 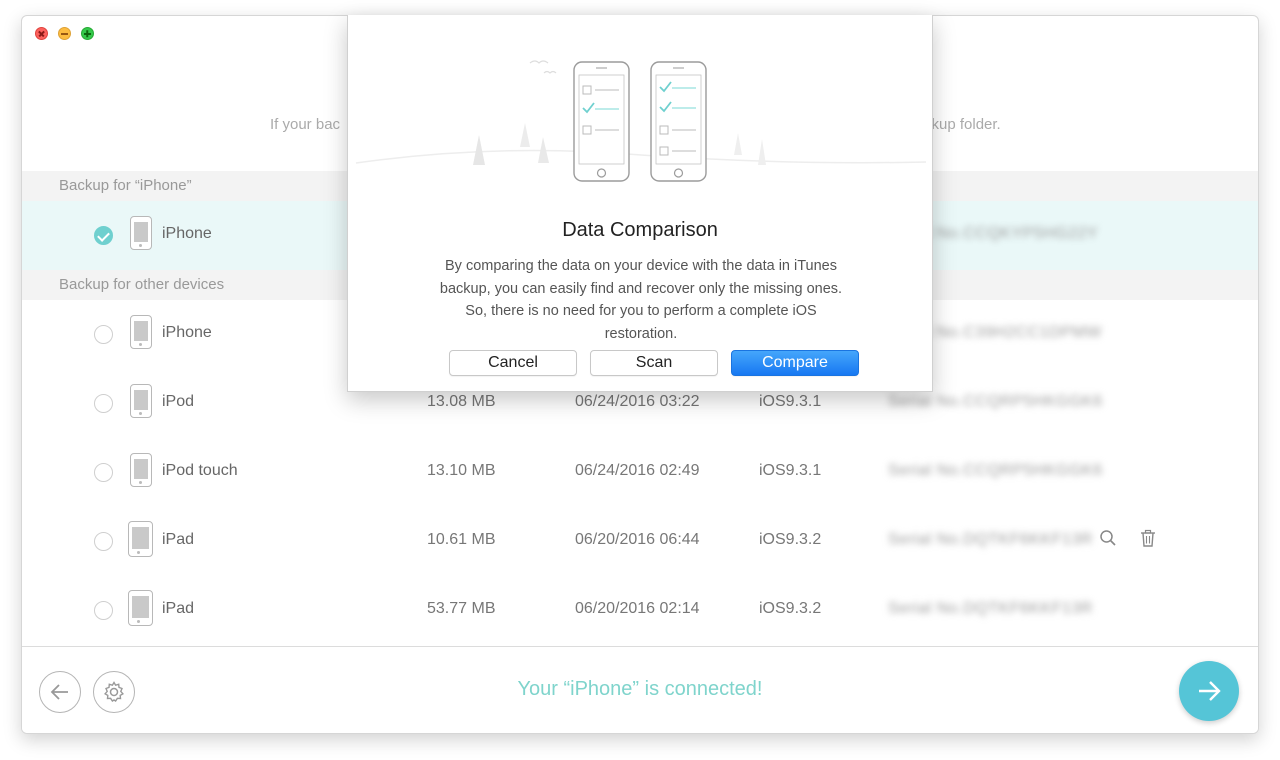 I want to click on phones-illustration, so click(x=641, y=121).